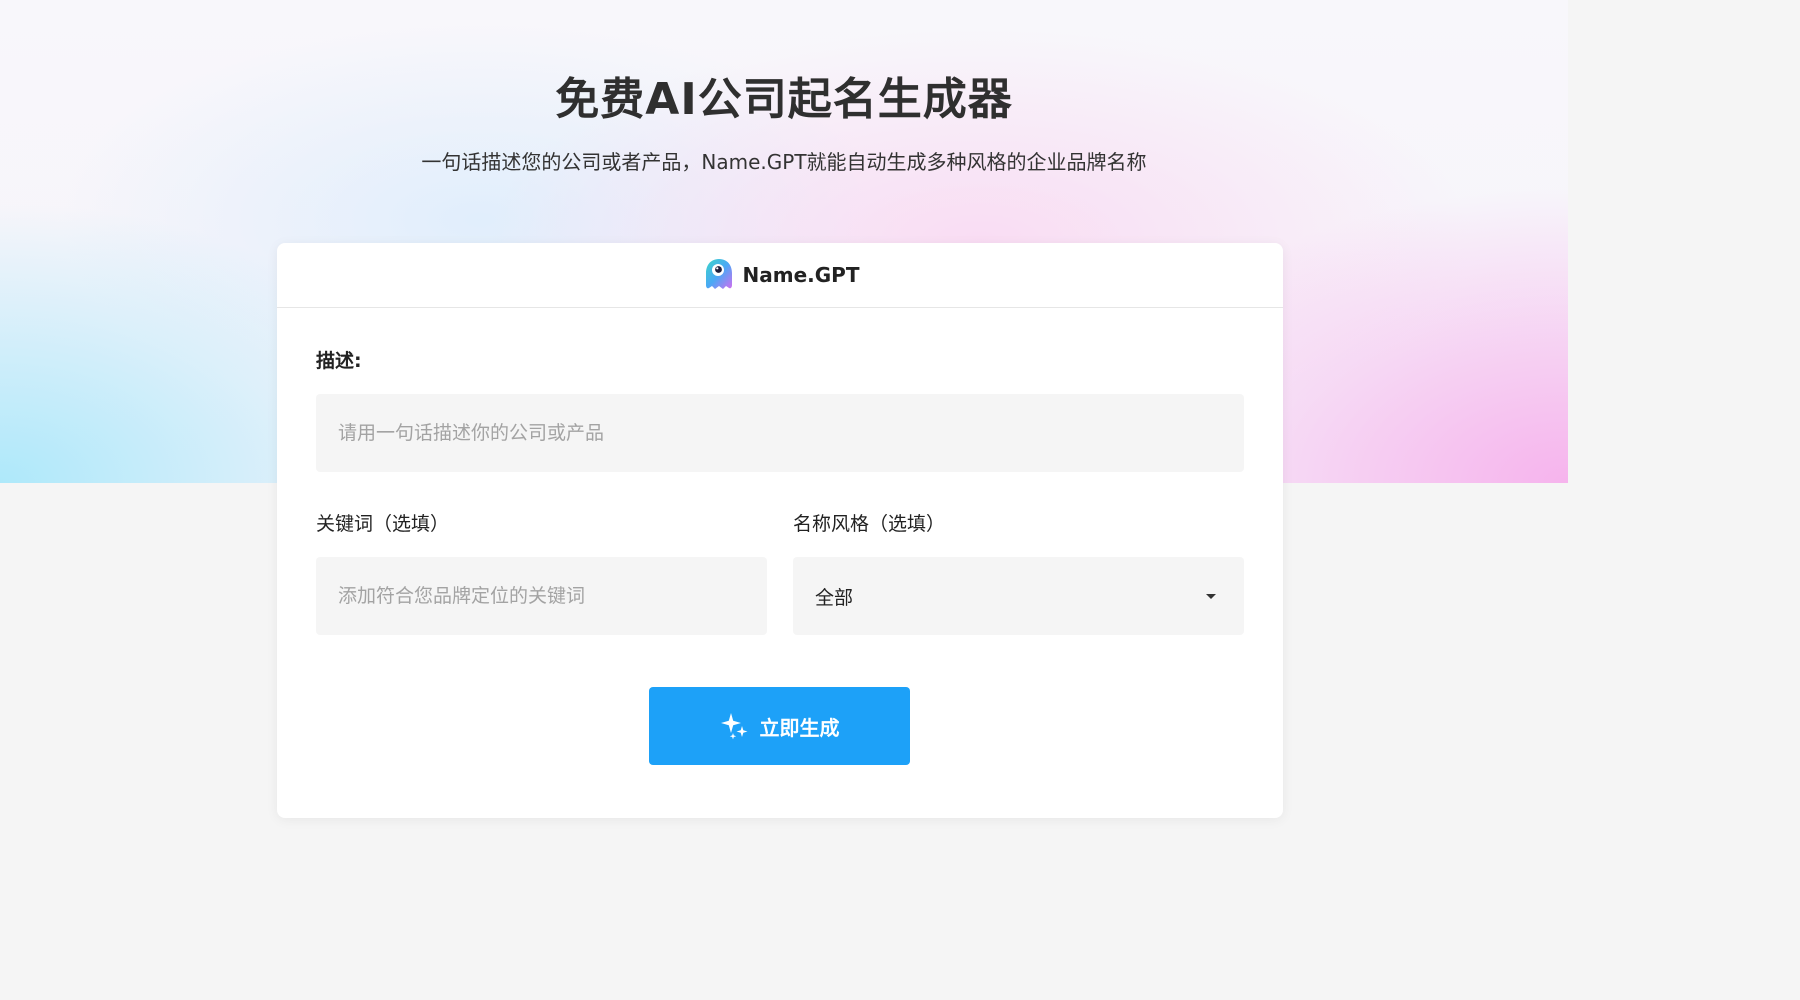  Describe the element at coordinates (834, 597) in the screenshot. I see `style-select-value: 全部` at that location.